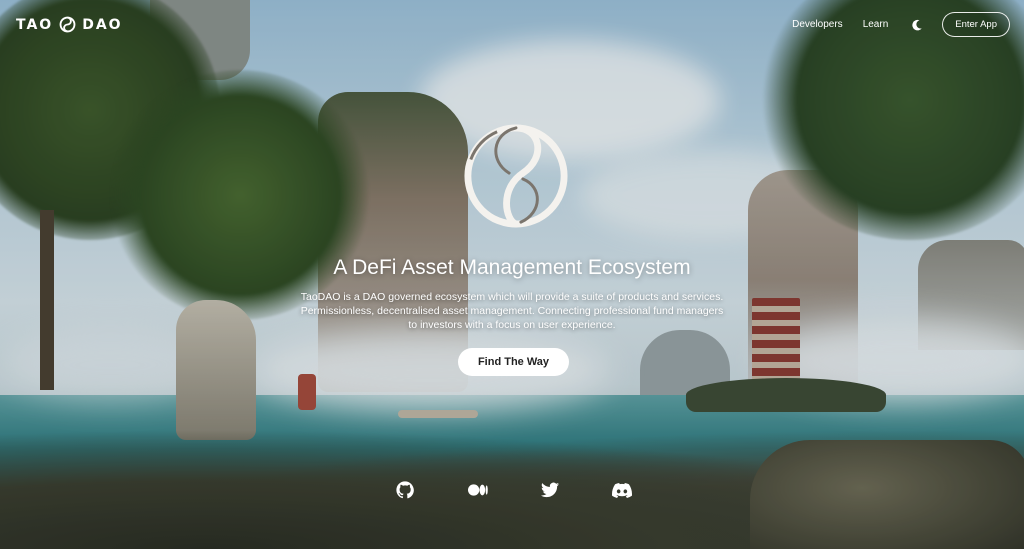  Describe the element at coordinates (102, 24) in the screenshot. I see `logo-text-right: DAO` at that location.